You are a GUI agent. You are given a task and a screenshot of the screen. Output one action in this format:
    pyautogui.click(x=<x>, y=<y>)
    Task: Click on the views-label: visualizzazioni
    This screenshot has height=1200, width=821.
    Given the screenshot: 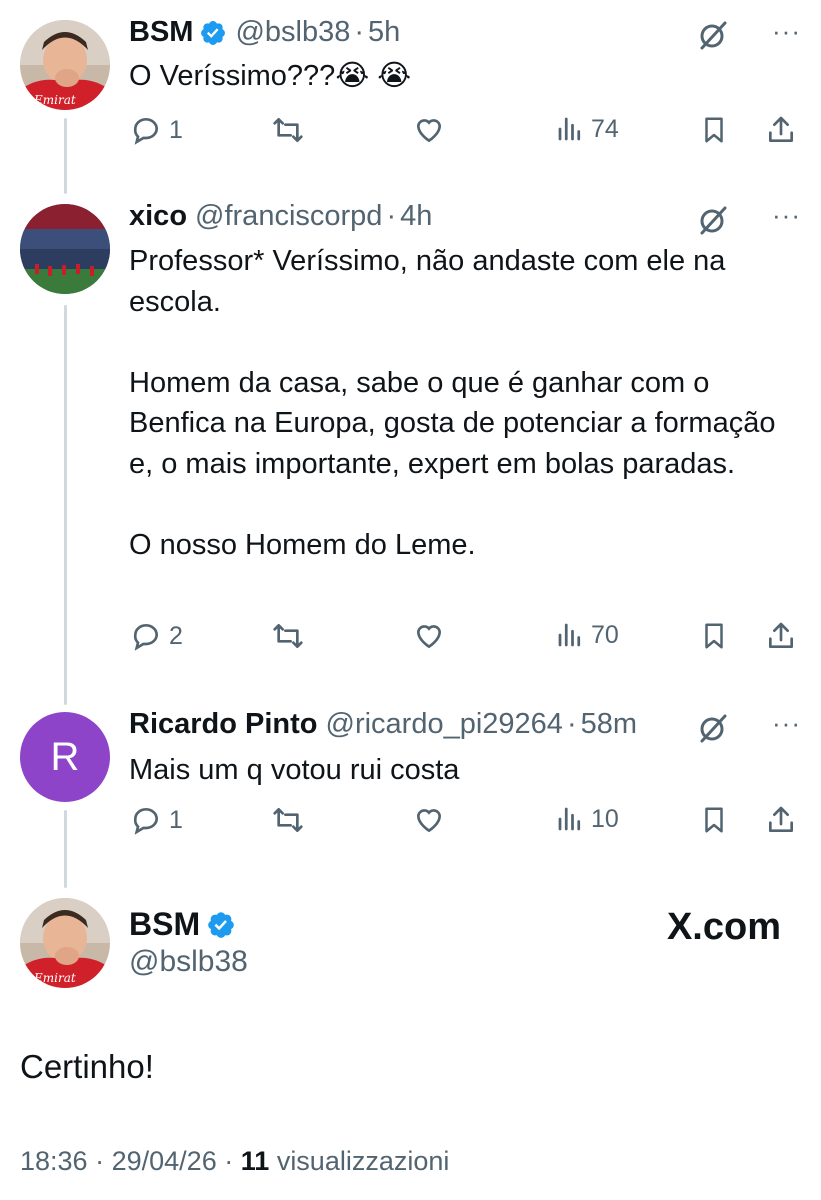 What is the action you would take?
    pyautogui.click(x=363, y=1161)
    